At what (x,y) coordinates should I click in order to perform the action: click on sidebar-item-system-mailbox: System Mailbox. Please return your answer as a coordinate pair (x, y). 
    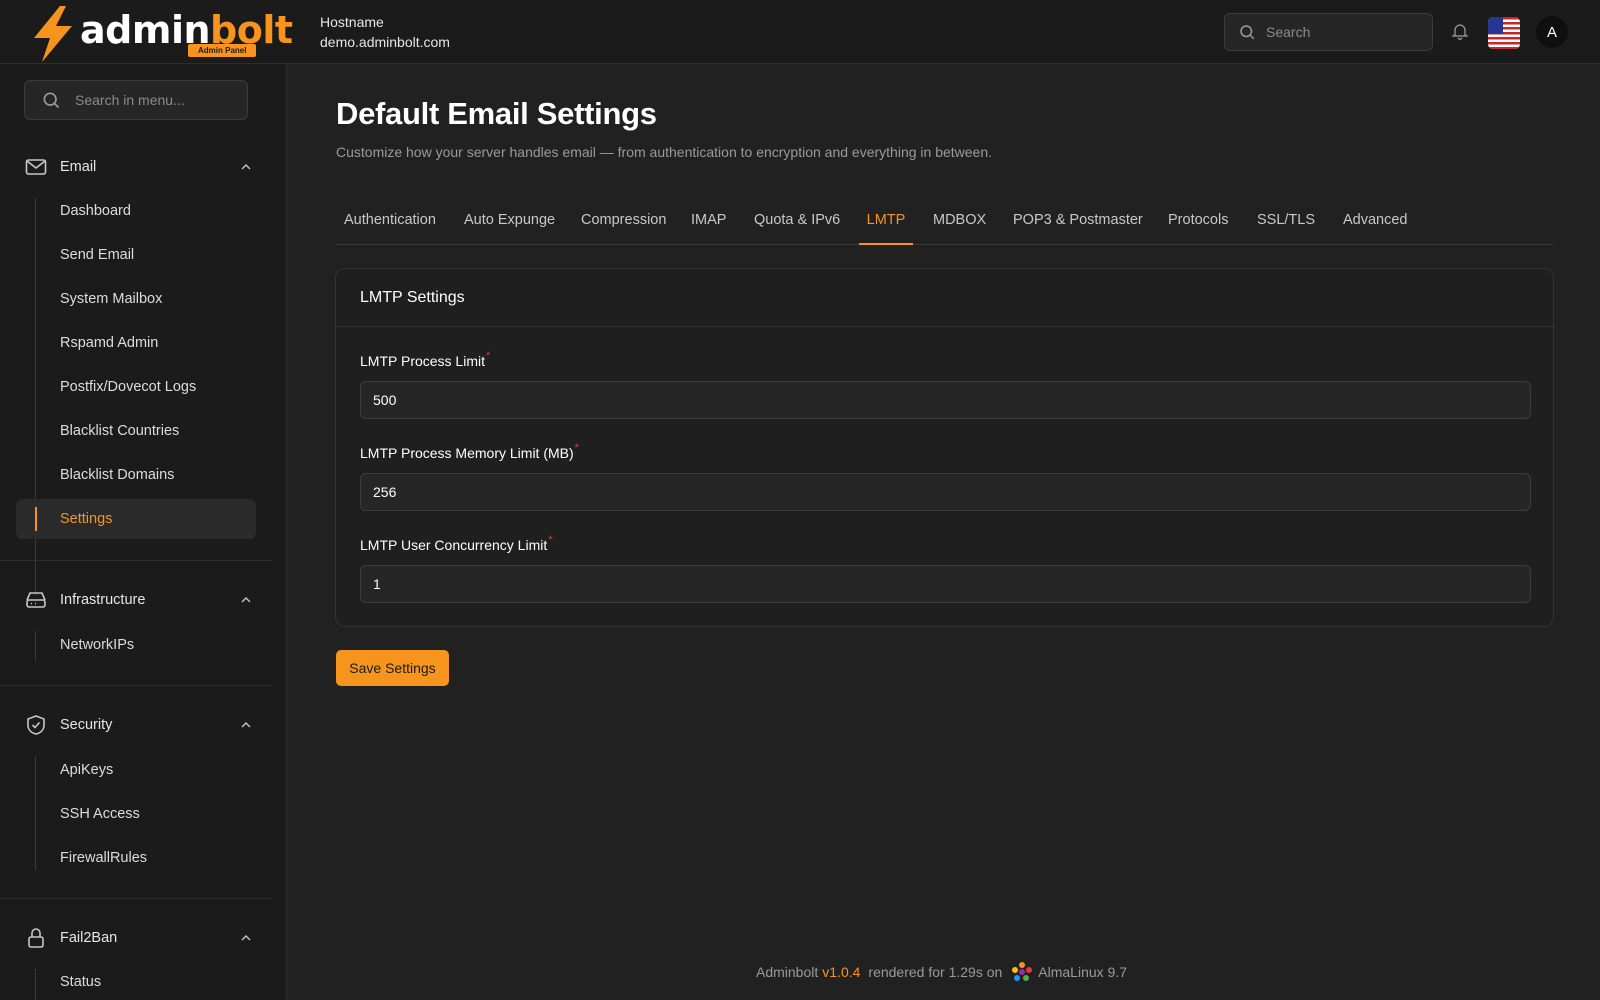
    Looking at the image, I should click on (136, 299).